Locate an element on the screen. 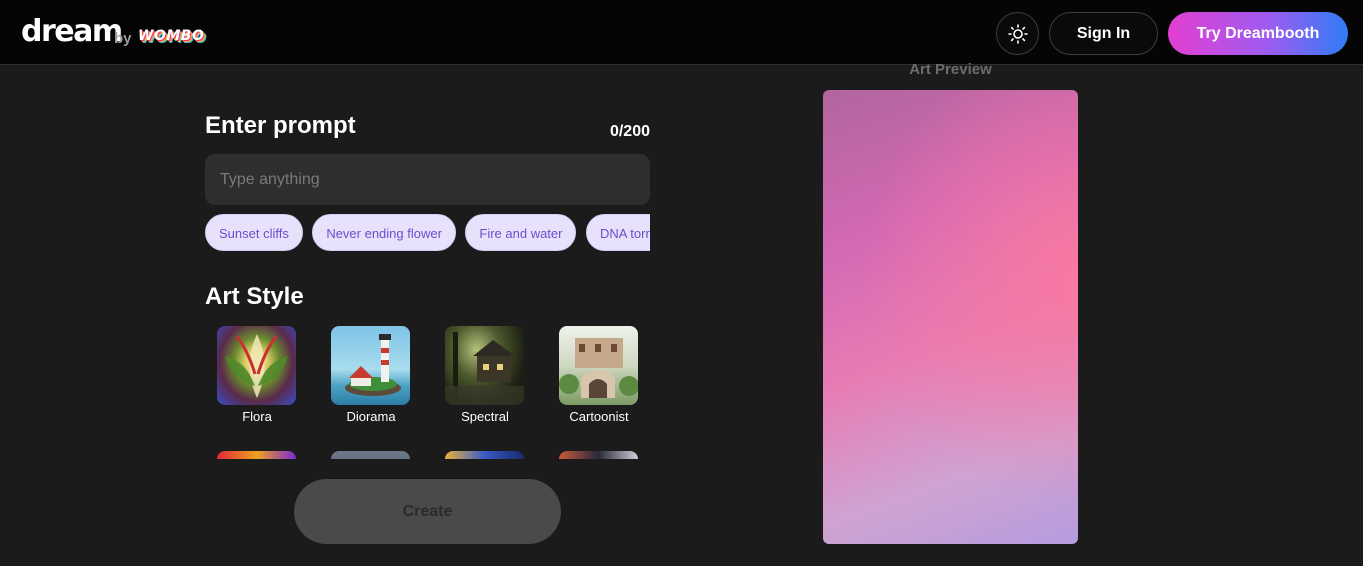 The height and width of the screenshot is (566, 1363). theme-toggle-button is located at coordinates (1017, 33).